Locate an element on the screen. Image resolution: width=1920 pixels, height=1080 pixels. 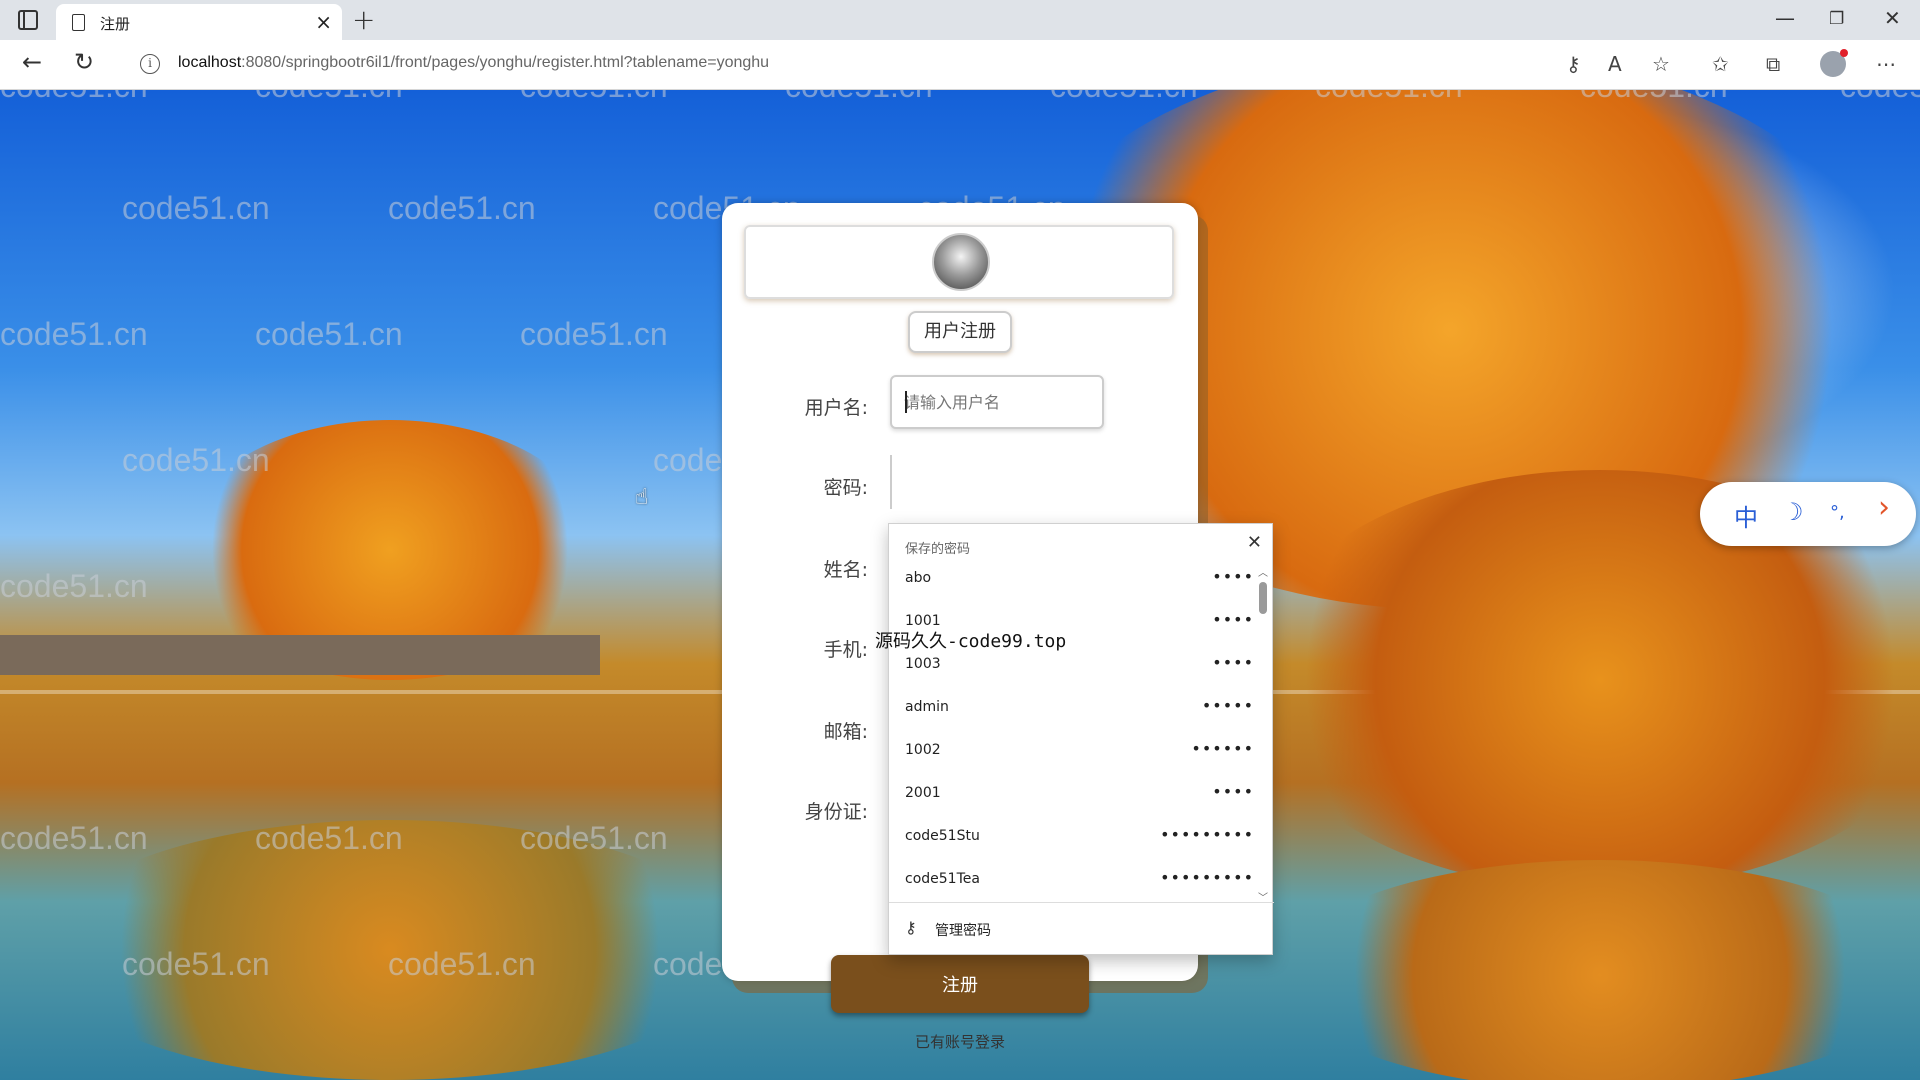
card-header is located at coordinates (959, 262).